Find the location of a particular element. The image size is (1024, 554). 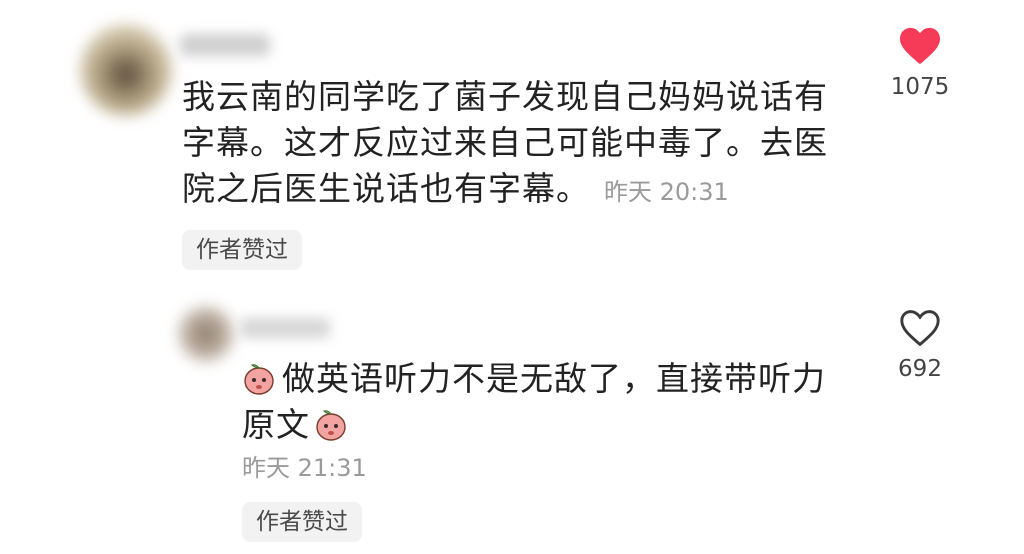

comment-like: 1075 is located at coordinates (920, 63).